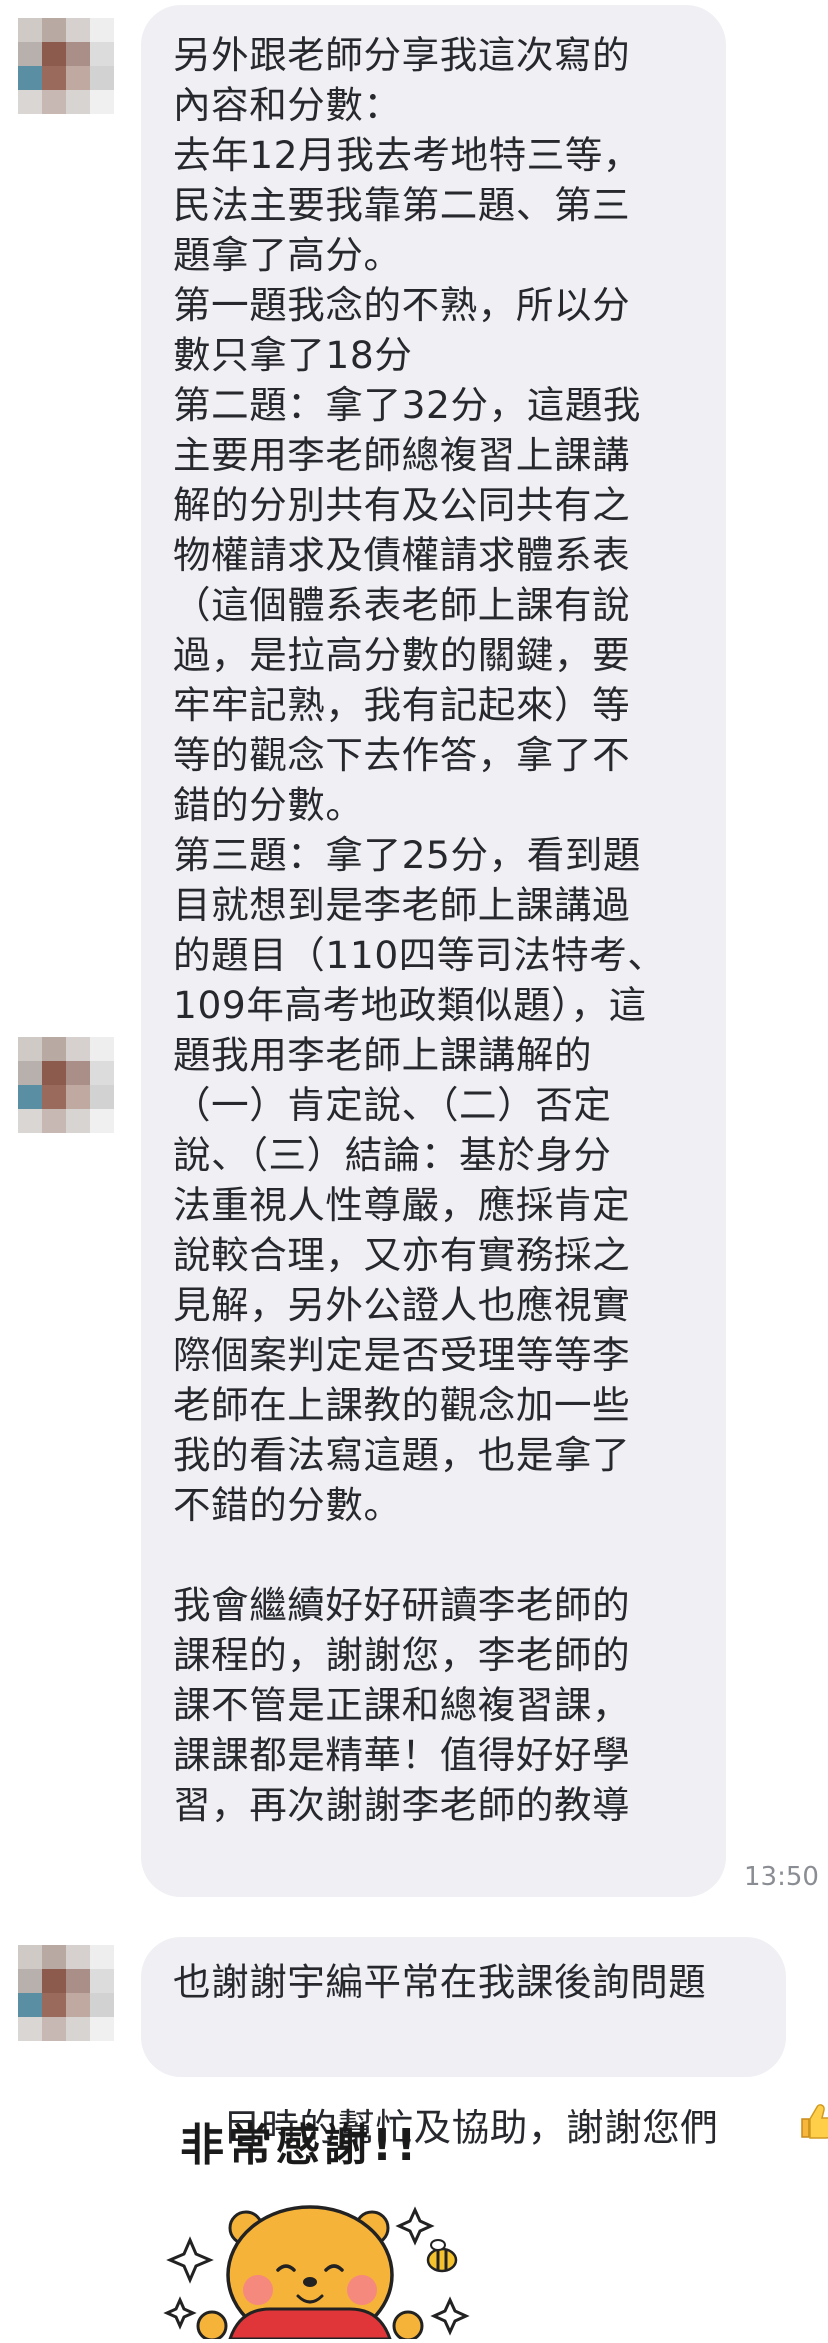 The width and height of the screenshot is (828, 2343). What do you see at coordinates (500, 2078) in the screenshot?
I see `message-line: 目時的幫忙及協助，謝謝您們` at bounding box center [500, 2078].